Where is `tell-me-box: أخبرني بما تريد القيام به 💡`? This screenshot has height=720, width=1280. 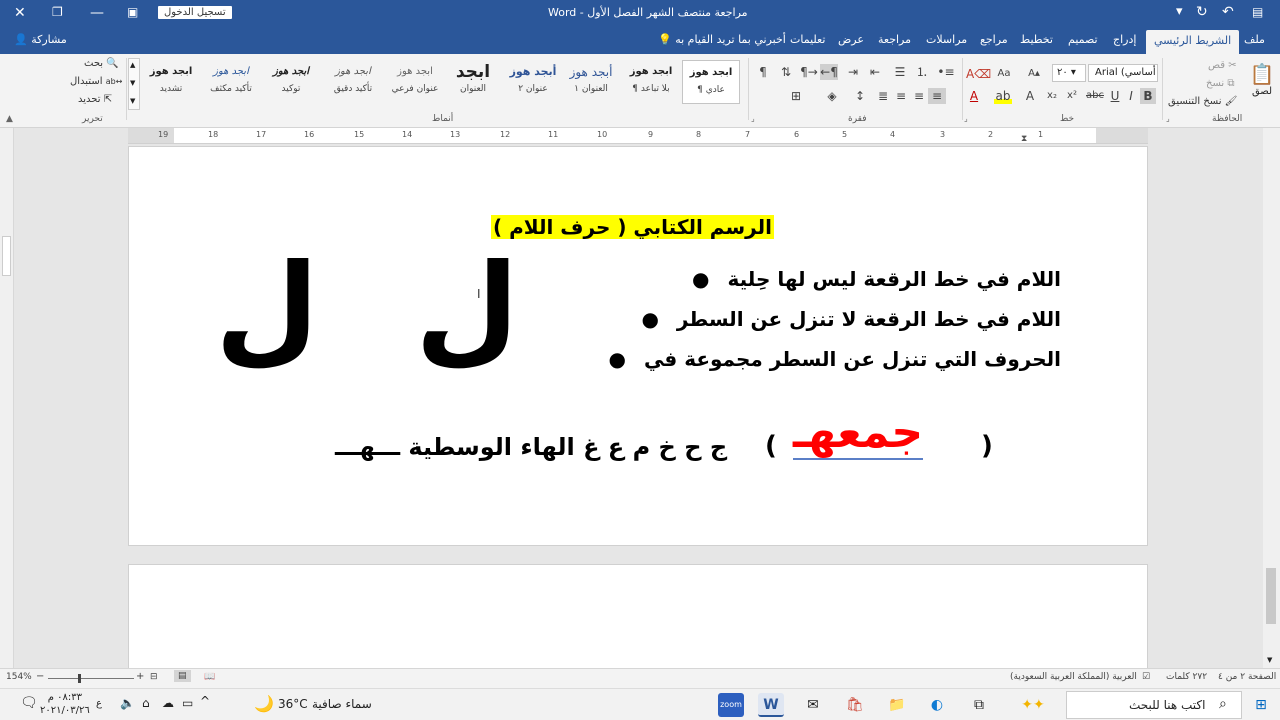
tell-me-box: أخبرني بما تريد القيام به 💡 is located at coordinates (722, 39).